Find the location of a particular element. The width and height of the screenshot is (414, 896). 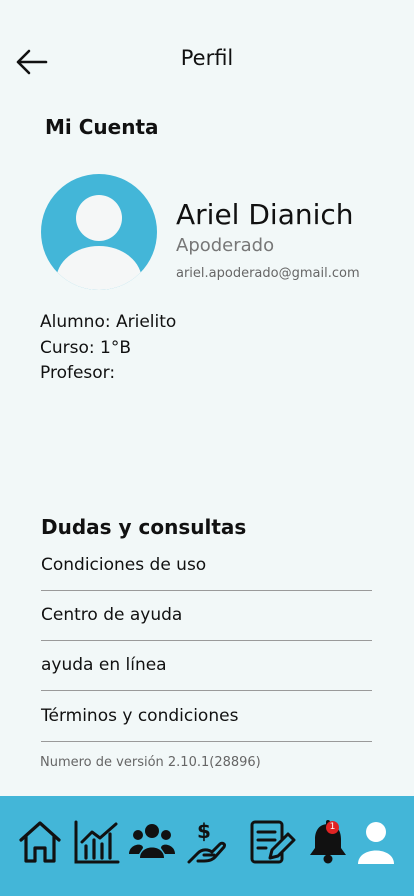

nav-profile is located at coordinates (376, 842).